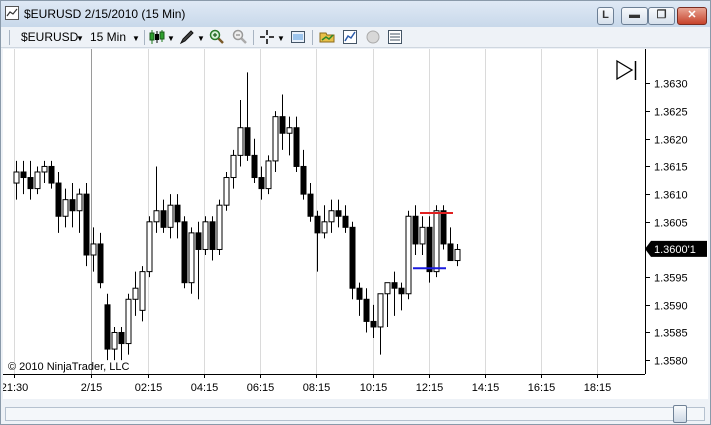 The width and height of the screenshot is (711, 425). I want to click on time-tick-label: 08:15, so click(317, 388).